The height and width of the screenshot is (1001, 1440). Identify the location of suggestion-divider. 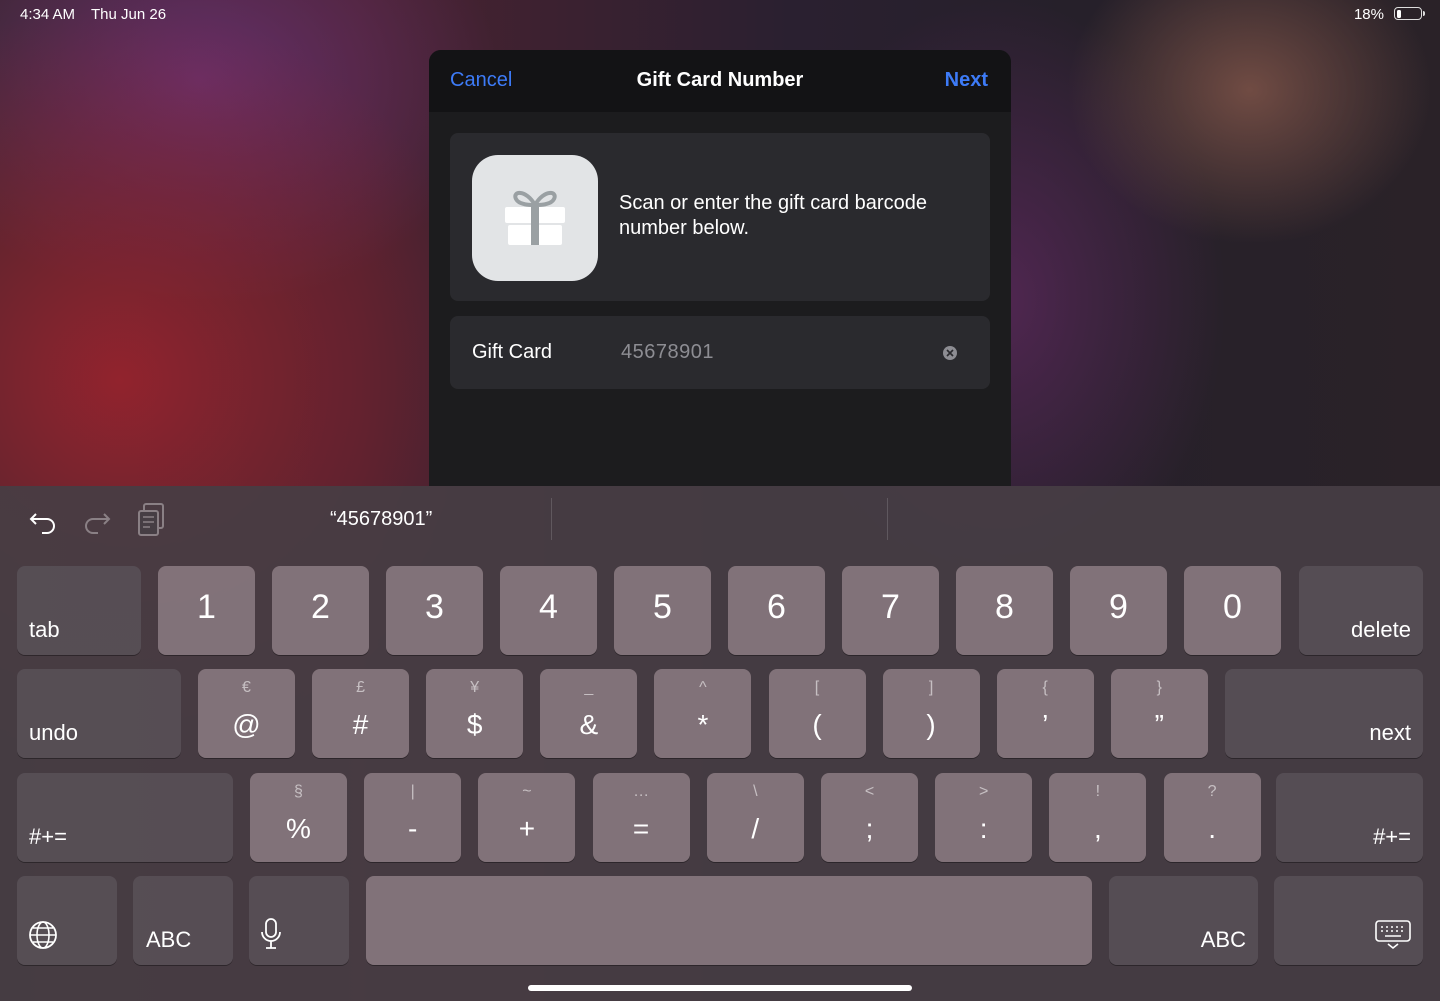
(551, 519).